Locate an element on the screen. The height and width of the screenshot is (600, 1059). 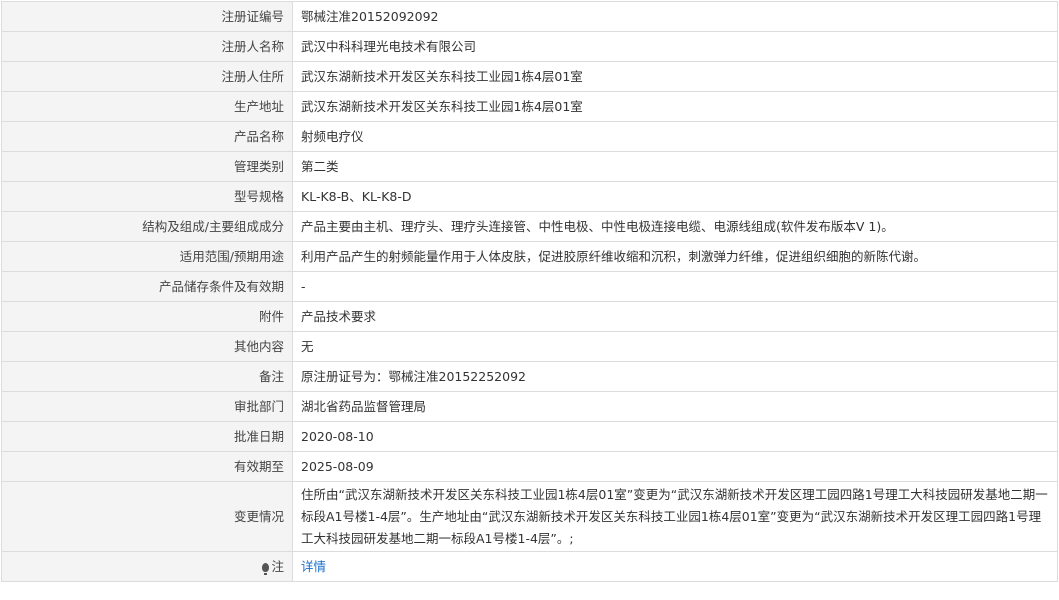
row-value: 2025-08-09 is located at coordinates (675, 466).